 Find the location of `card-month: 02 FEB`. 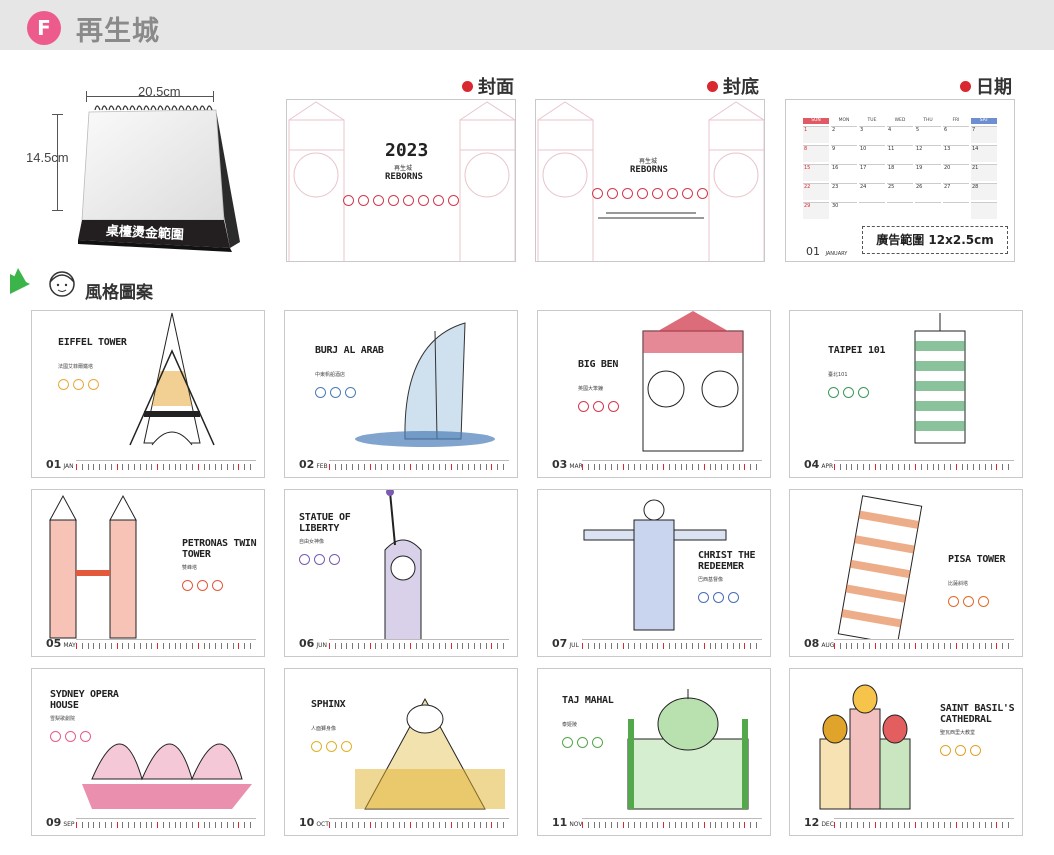

card-month: 02 FEB is located at coordinates (313, 464).